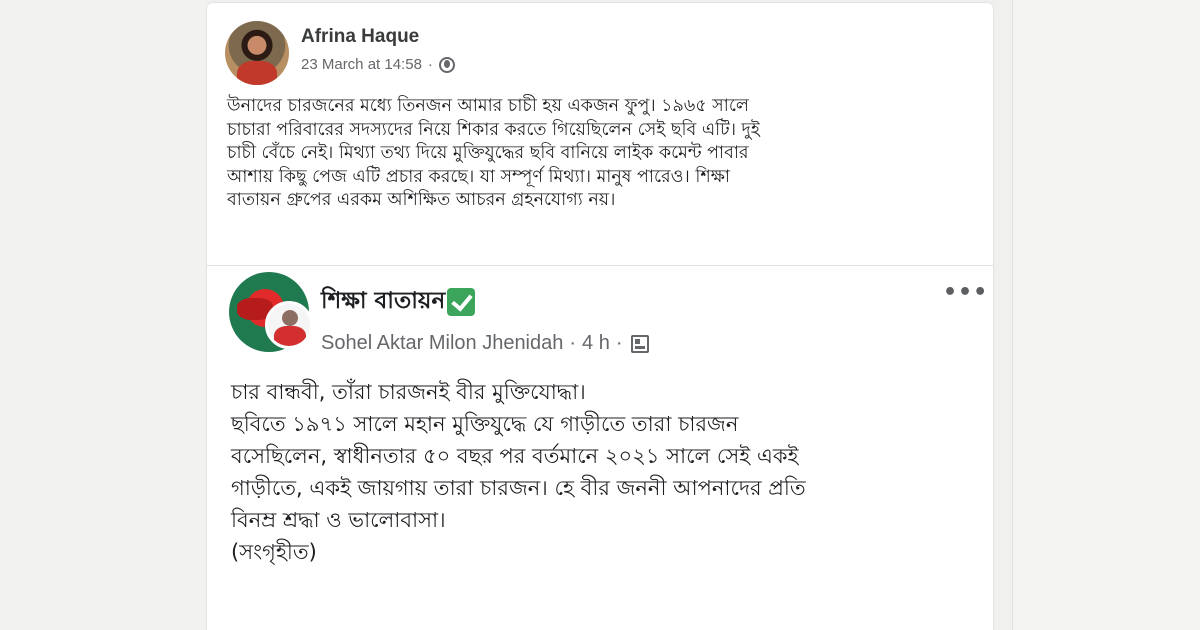 This screenshot has height=630, width=1200. I want to click on author-block: Afrina Haque 23 March at 14:58 ·, so click(378, 55).